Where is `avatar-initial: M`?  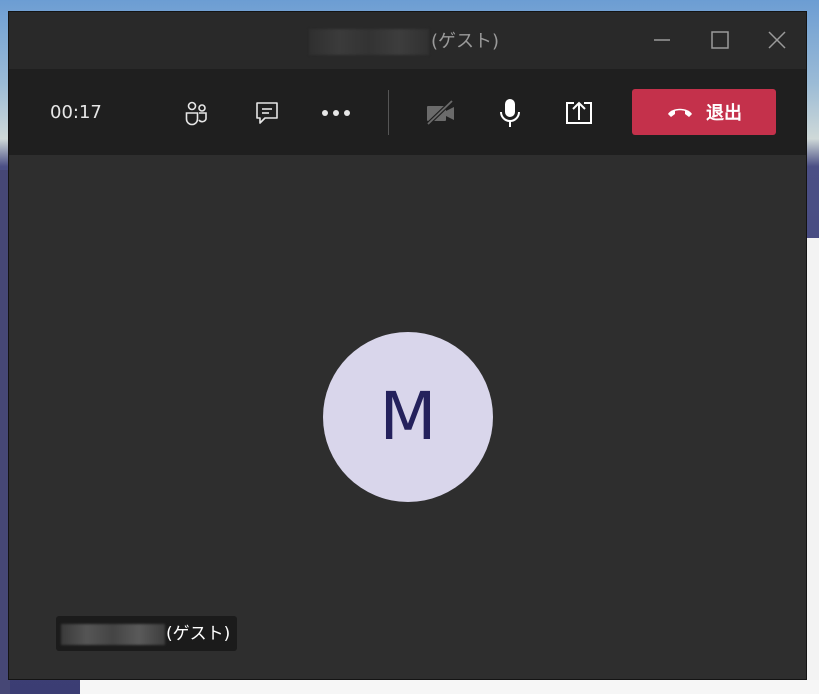
avatar-initial: M is located at coordinates (408, 416).